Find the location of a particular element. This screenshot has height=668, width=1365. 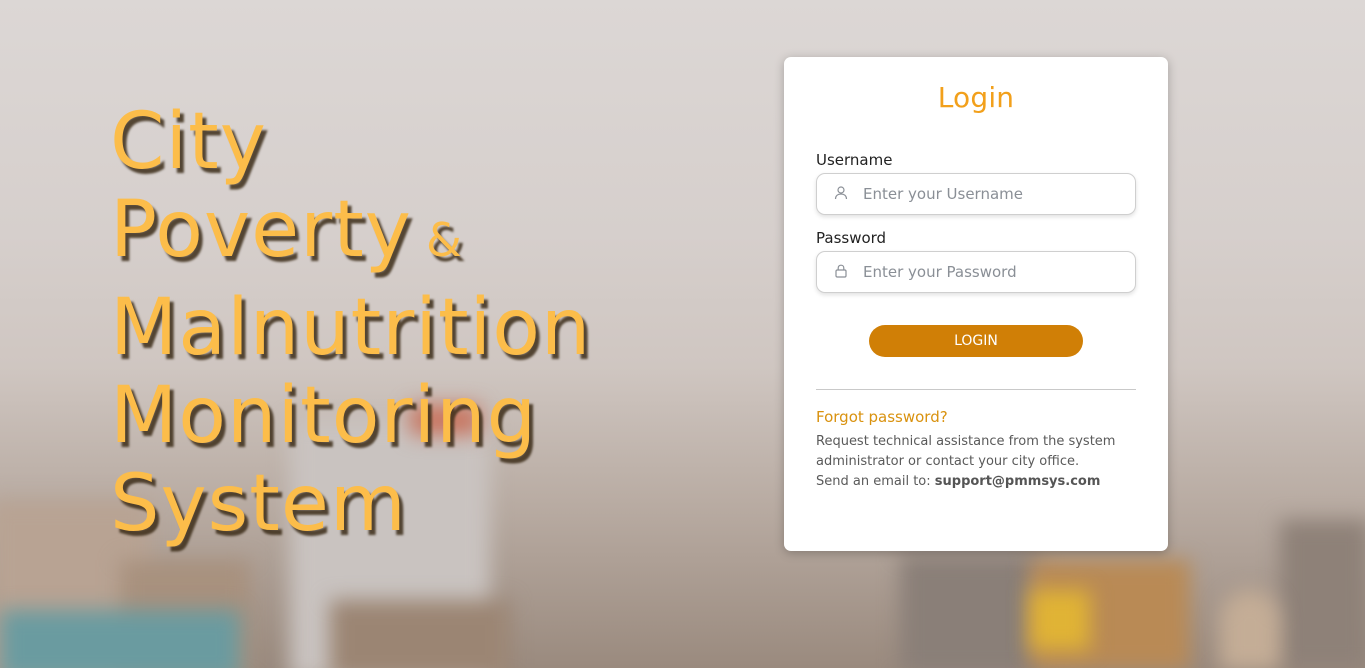

title-line-malnutrition: Malnutrition is located at coordinates (351, 328).